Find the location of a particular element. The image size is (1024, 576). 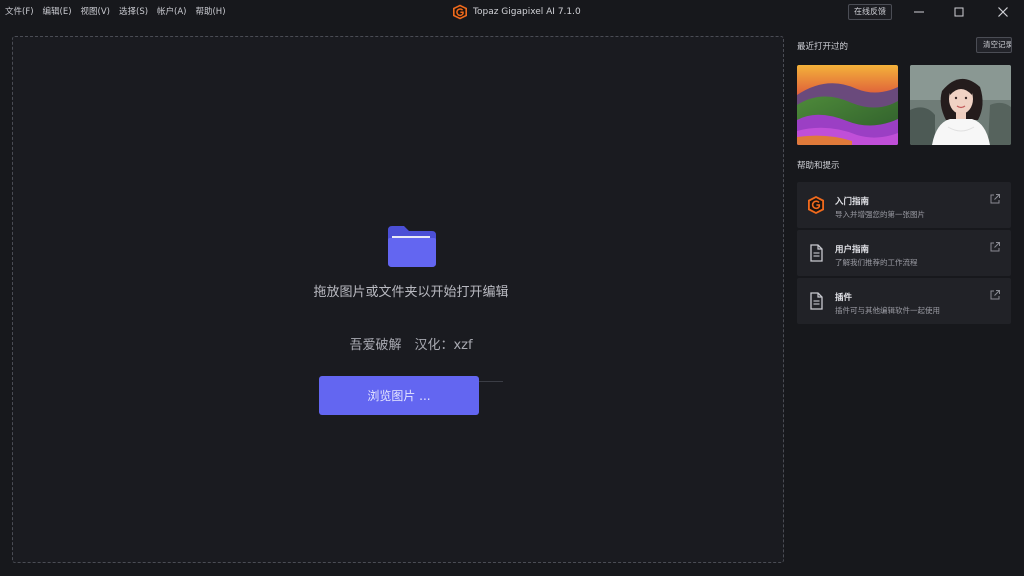

portrait-thumbnail is located at coordinates (960, 105).